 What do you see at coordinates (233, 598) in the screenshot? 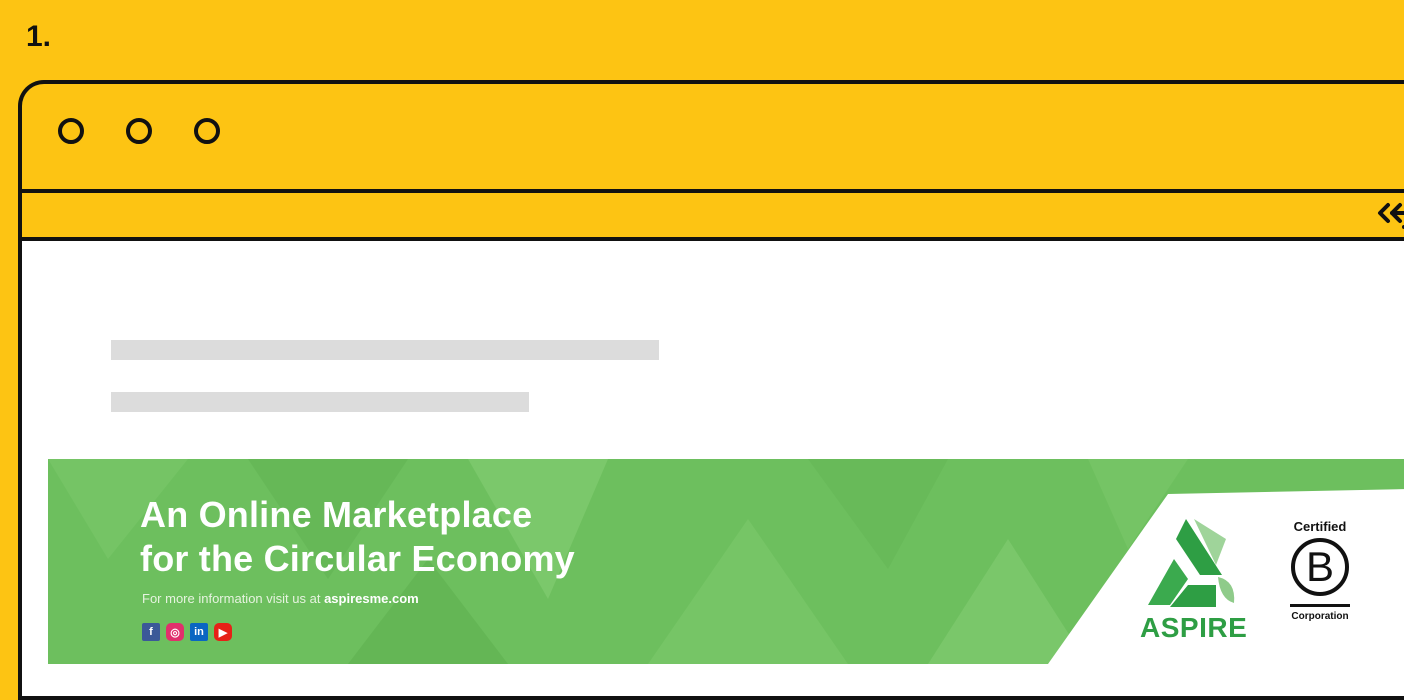
I see `banner-info-prefix: For more information visit us at` at bounding box center [233, 598].